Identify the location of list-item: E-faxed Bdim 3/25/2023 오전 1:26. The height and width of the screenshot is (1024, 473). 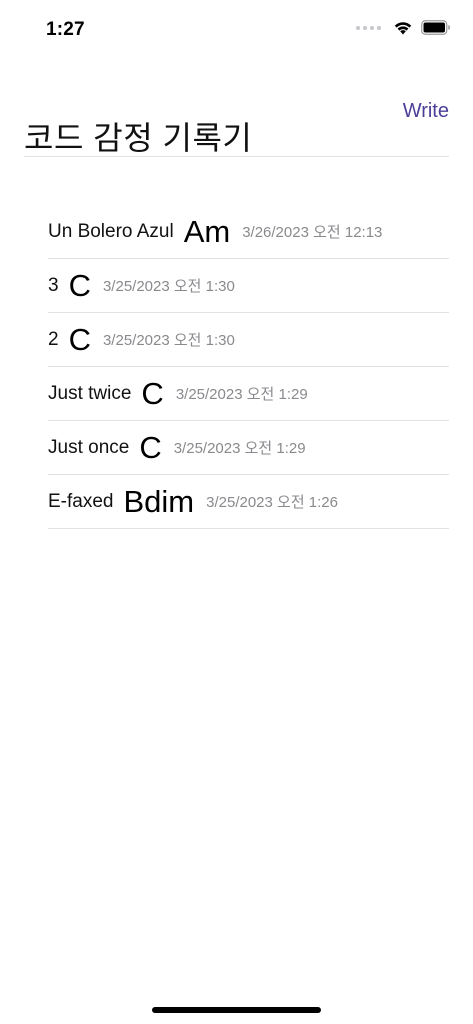
(248, 502).